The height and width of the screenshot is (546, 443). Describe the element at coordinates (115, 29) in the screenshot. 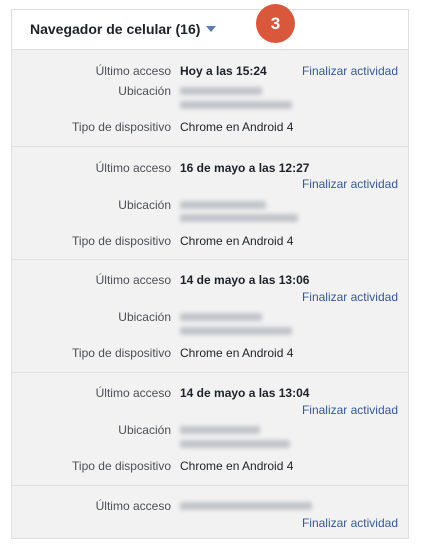

I see `section-title: Navegador de celular (16)` at that location.